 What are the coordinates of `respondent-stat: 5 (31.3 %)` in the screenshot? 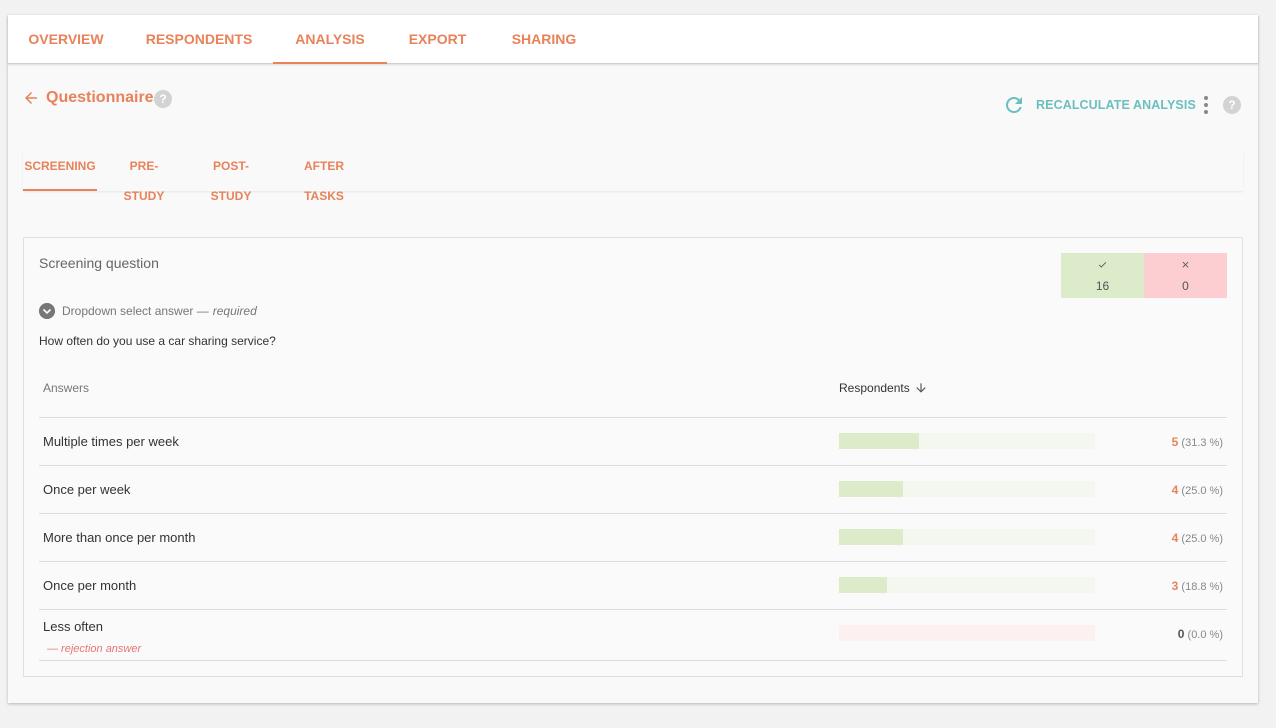 It's located at (1197, 442).